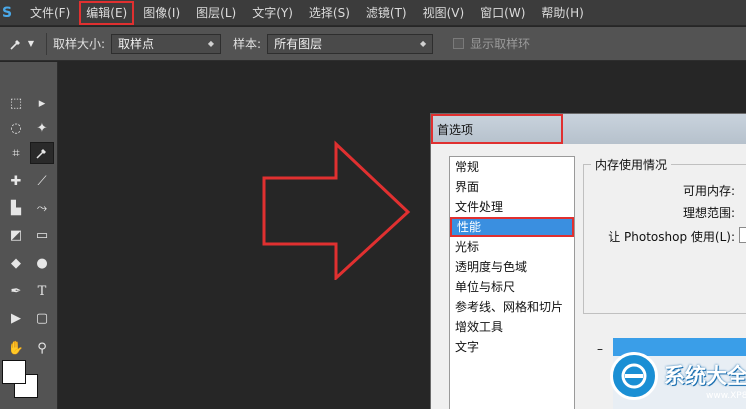 The height and width of the screenshot is (409, 746). I want to click on zoom-icon: ⚲, so click(42, 348).